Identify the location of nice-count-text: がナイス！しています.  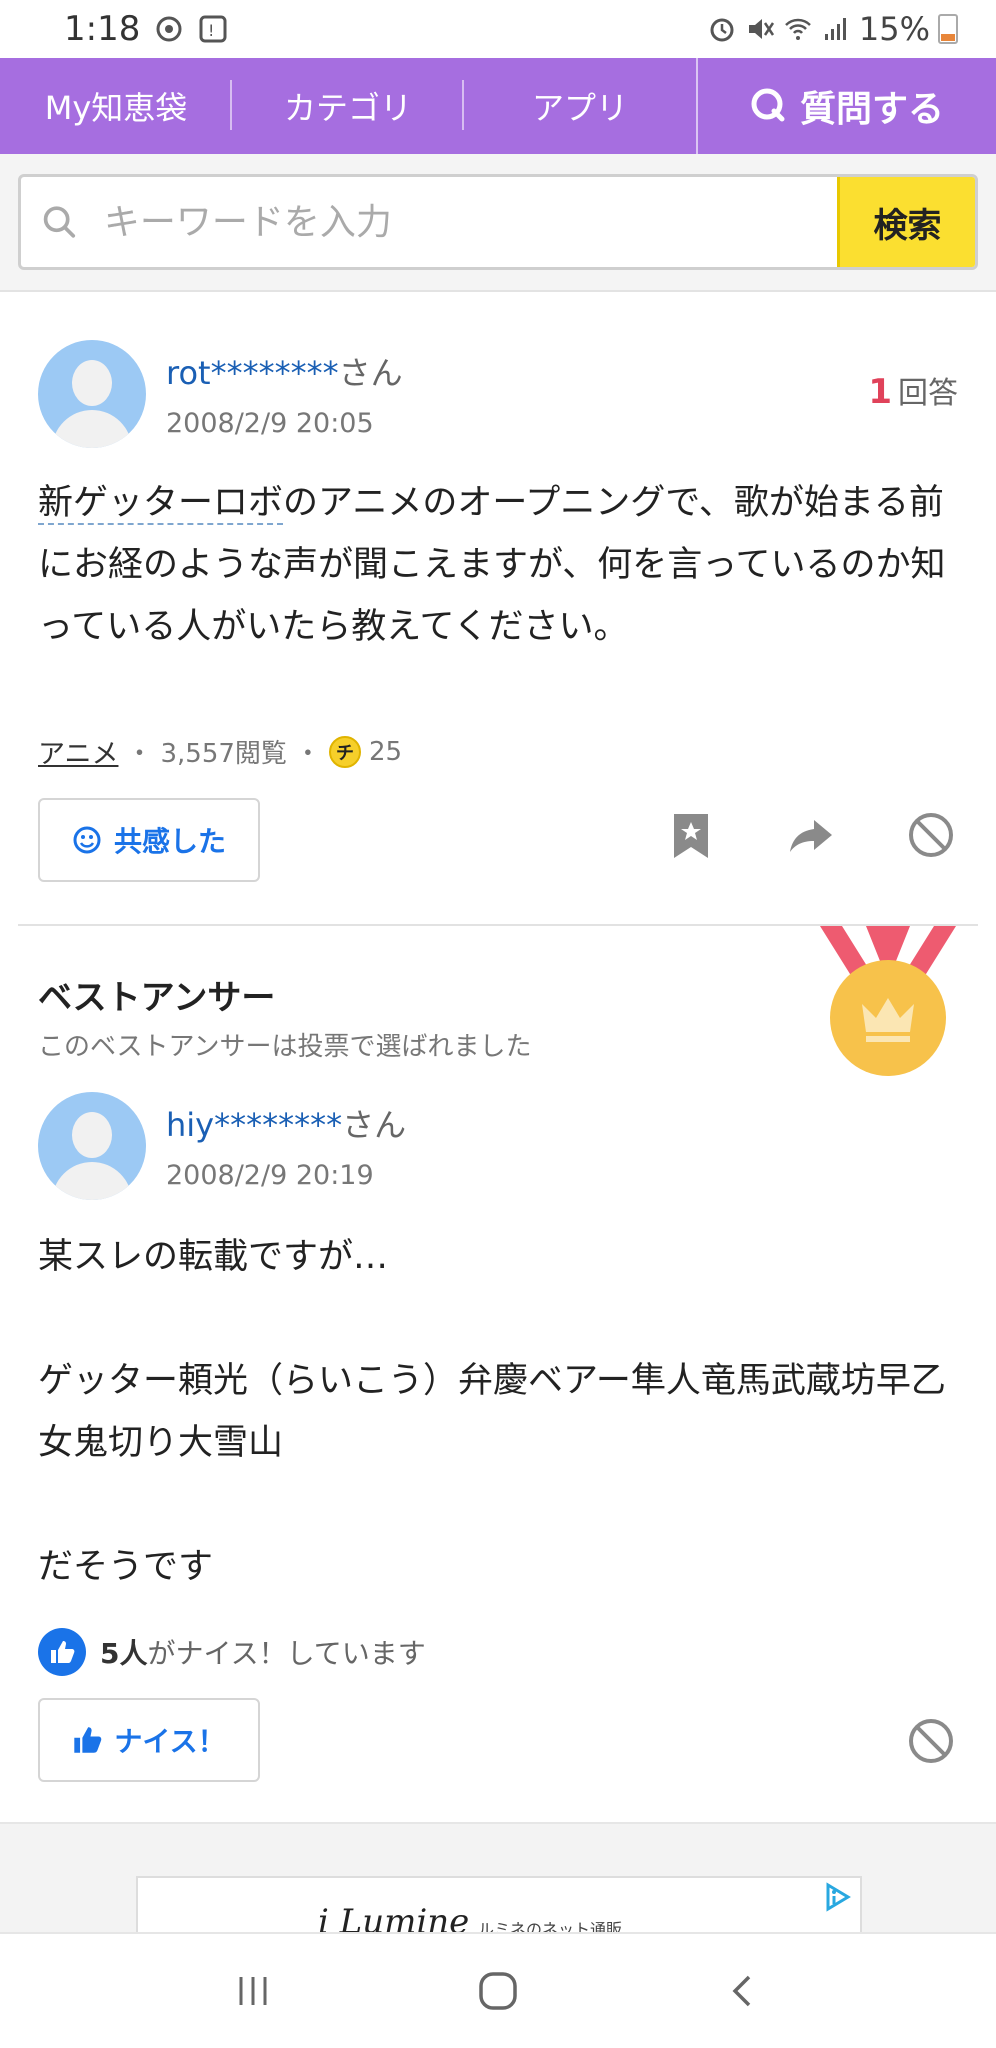
(286, 1653).